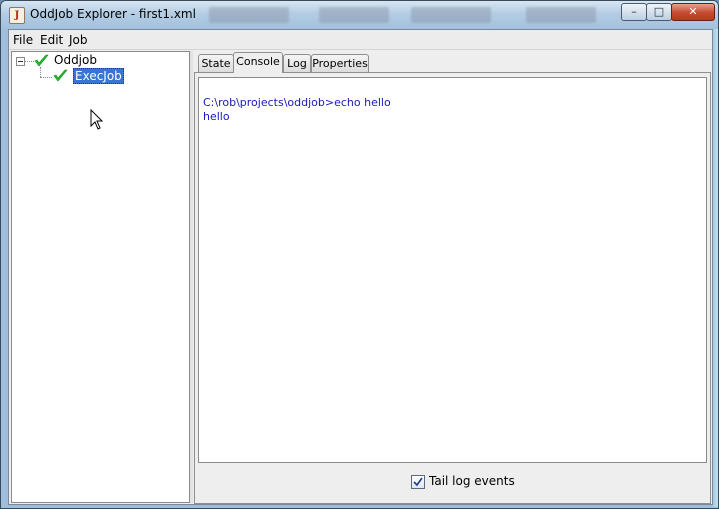 This screenshot has width=719, height=509. Describe the element at coordinates (113, 14) in the screenshot. I see `window-title: OddJob Explorer - first1.xml` at that location.